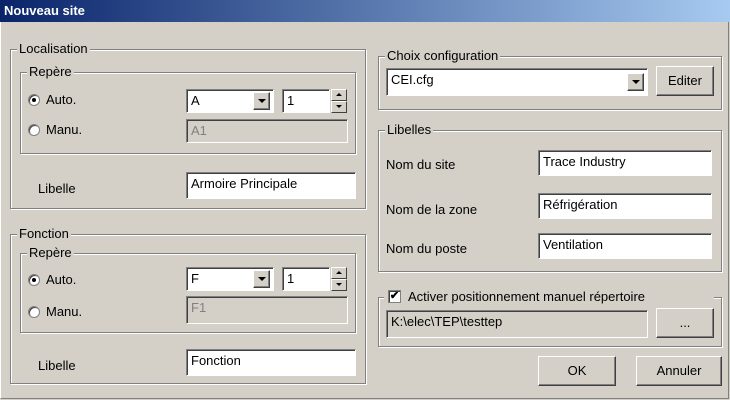  Describe the element at coordinates (432, 209) in the screenshot. I see `nom-zone-label: Nom de la zone` at that location.